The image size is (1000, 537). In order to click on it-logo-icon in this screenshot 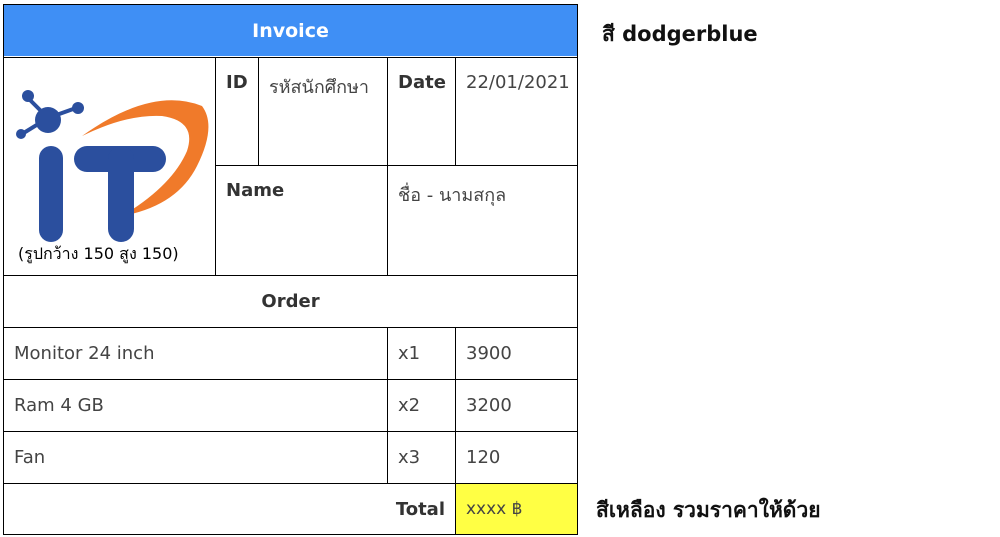, I will do `click(112, 166)`.